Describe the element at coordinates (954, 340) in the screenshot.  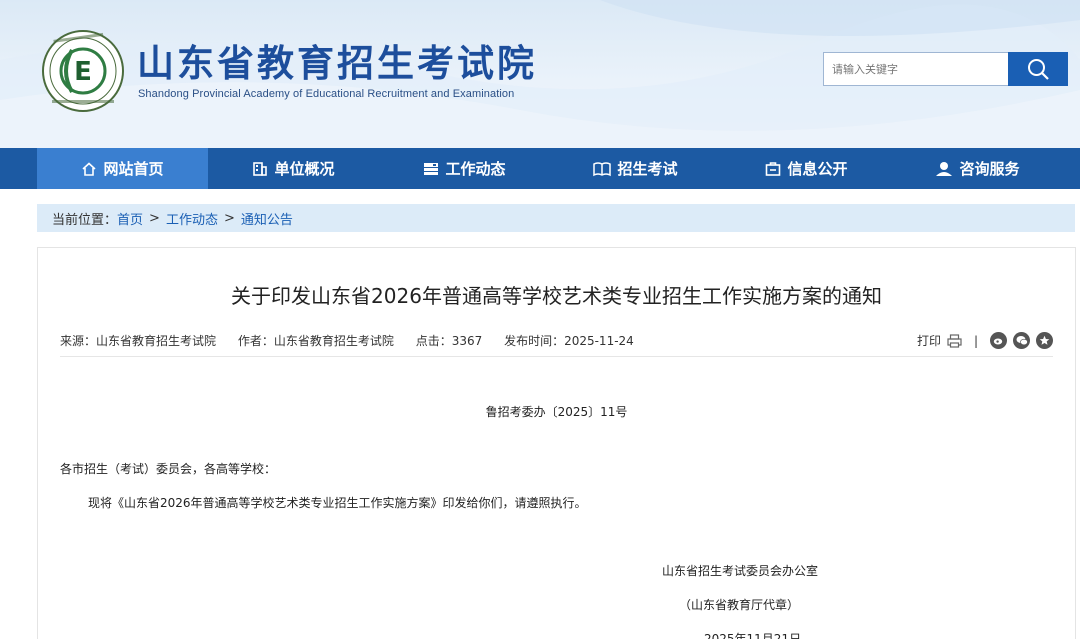
I see `printer-icon` at that location.